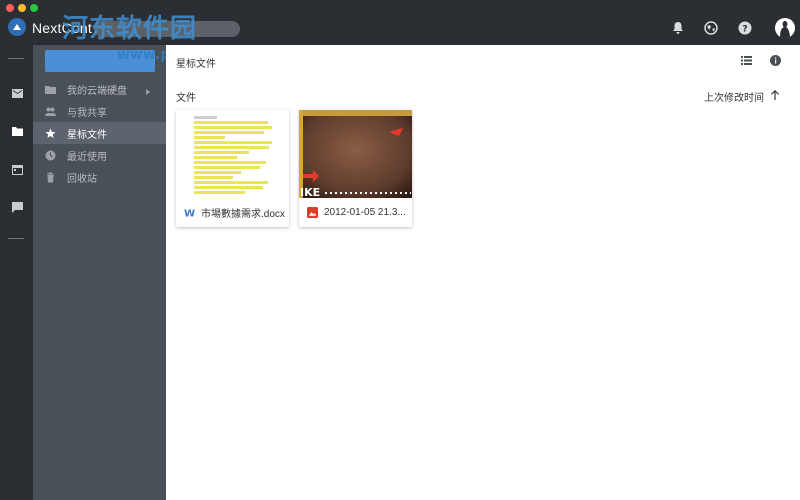 The image size is (800, 500). Describe the element at coordinates (17, 27) in the screenshot. I see `app-logo-icon` at that location.